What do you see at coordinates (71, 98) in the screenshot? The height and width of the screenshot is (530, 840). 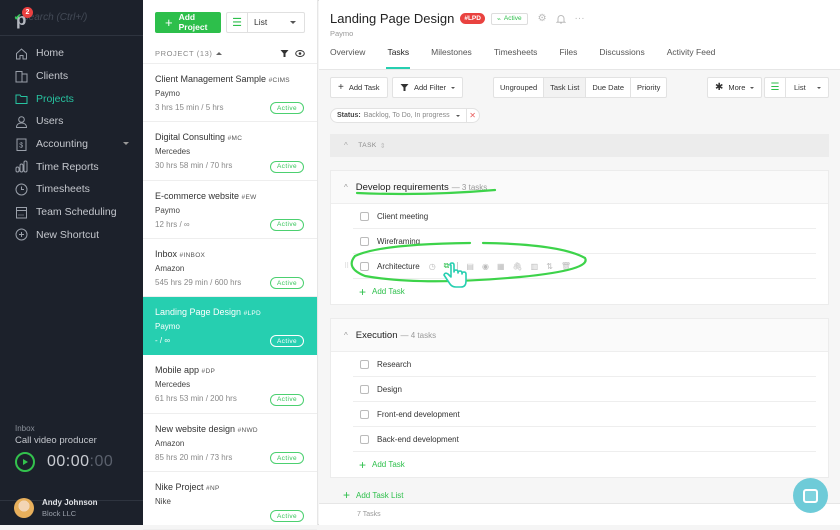 I see `sidebar-item-projects: Projects` at bounding box center [71, 98].